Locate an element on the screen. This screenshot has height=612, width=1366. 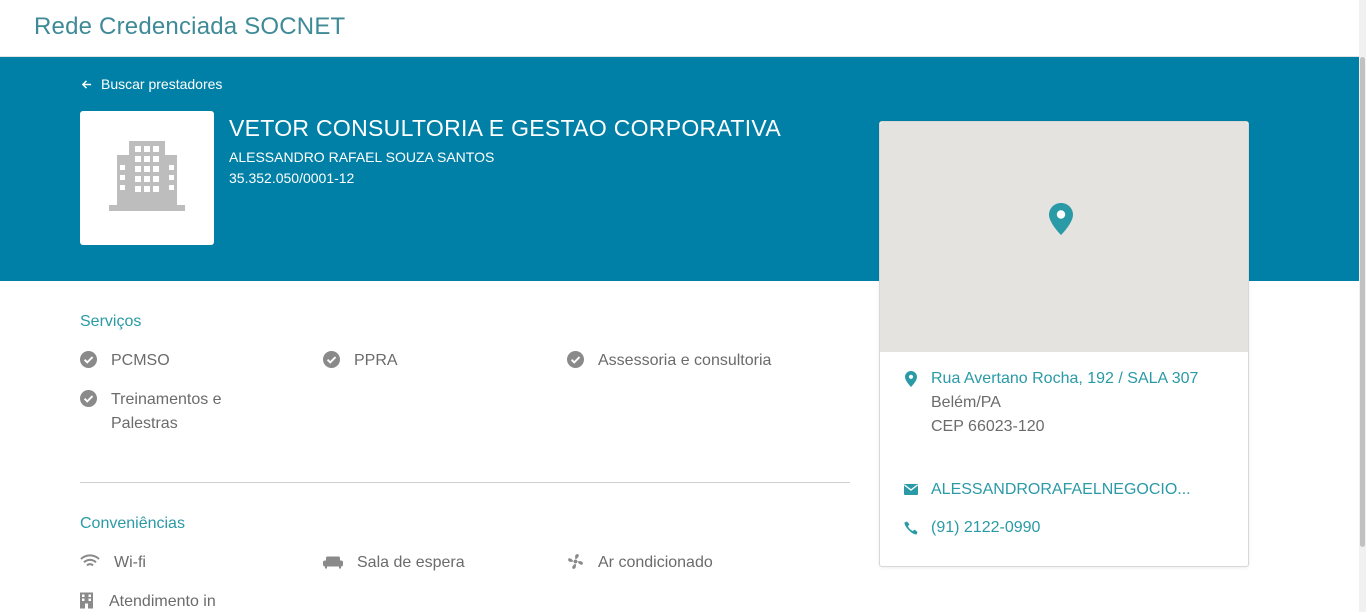
provider-owner: ALESSANDRO RAFAEL SOUZA SANTOS is located at coordinates (362, 157).